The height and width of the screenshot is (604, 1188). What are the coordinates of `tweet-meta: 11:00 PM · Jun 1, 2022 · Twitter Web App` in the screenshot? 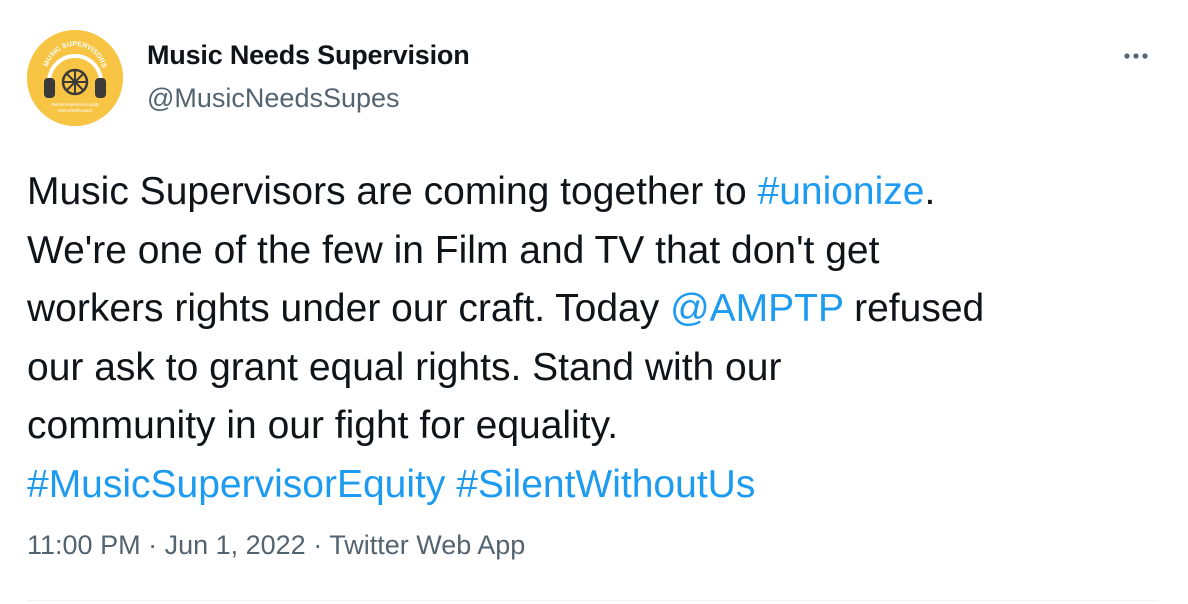 It's located at (276, 545).